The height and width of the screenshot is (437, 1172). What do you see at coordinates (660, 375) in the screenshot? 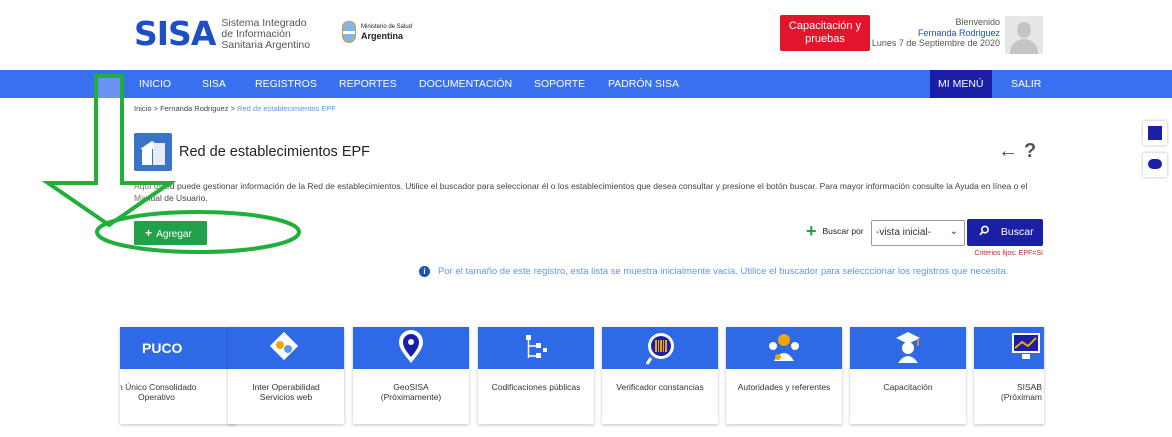
I see `tile-verificador: Verificador constancias` at bounding box center [660, 375].